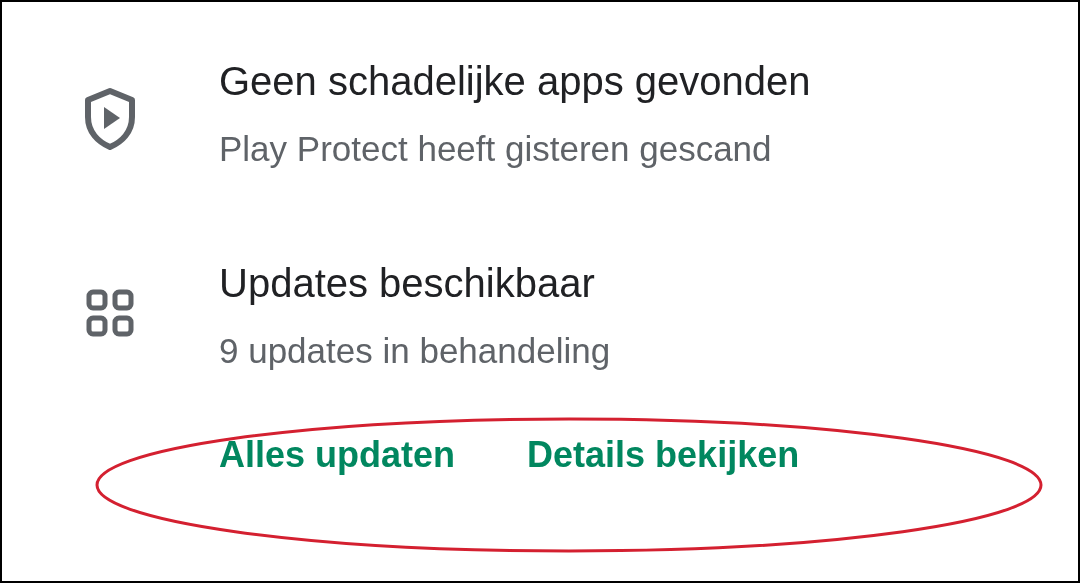  I want to click on shield-icon, so click(110, 119).